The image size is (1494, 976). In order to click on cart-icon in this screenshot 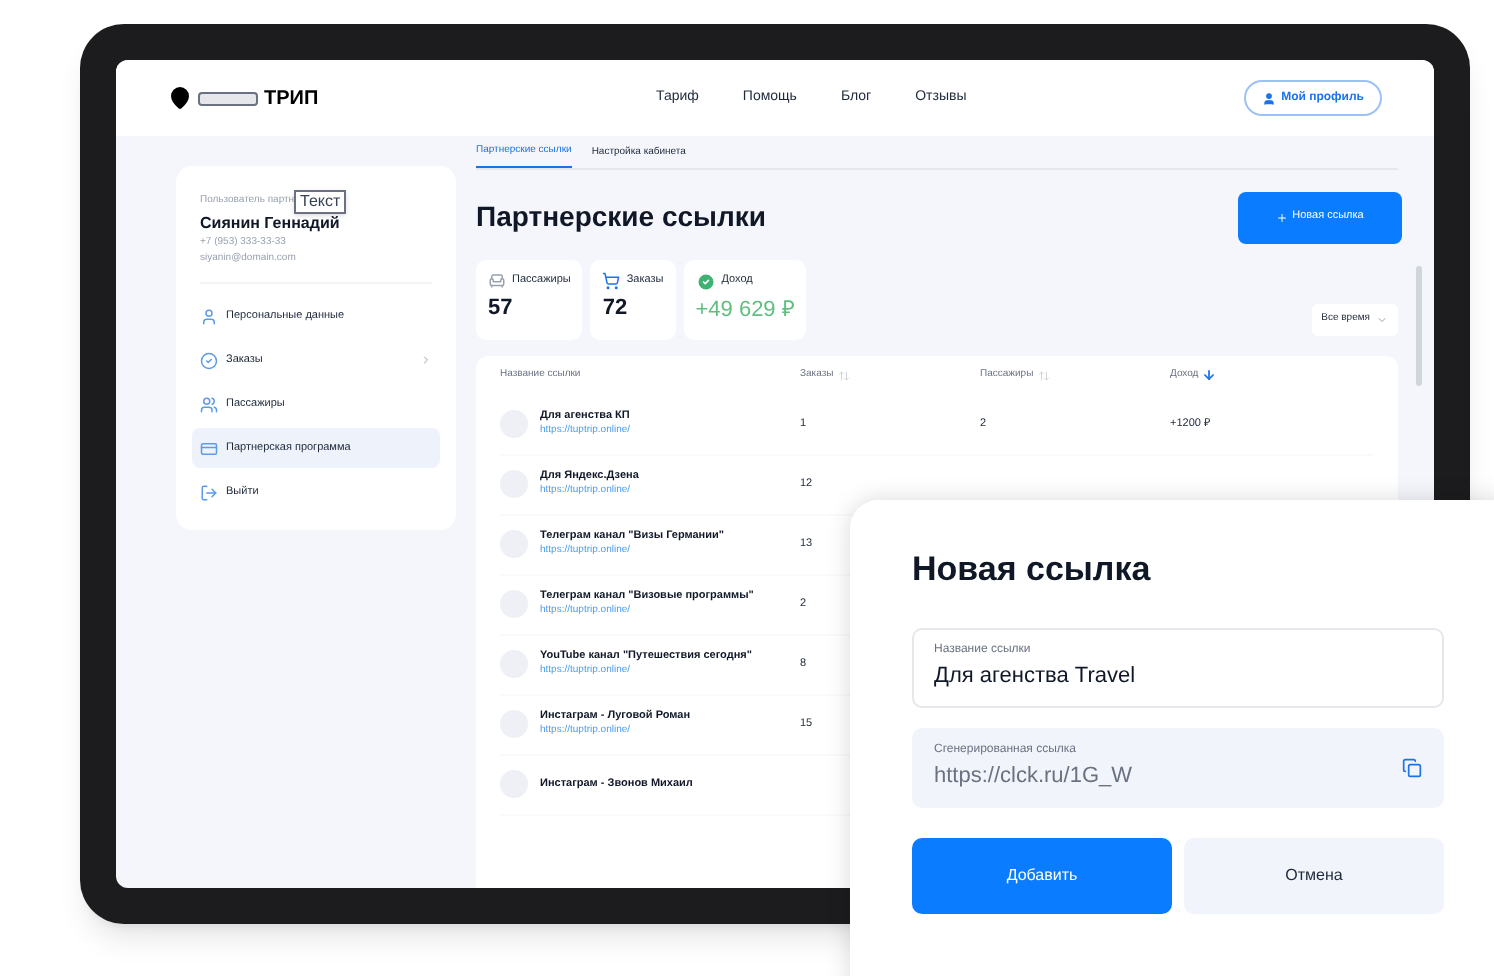, I will do `click(611, 280)`.